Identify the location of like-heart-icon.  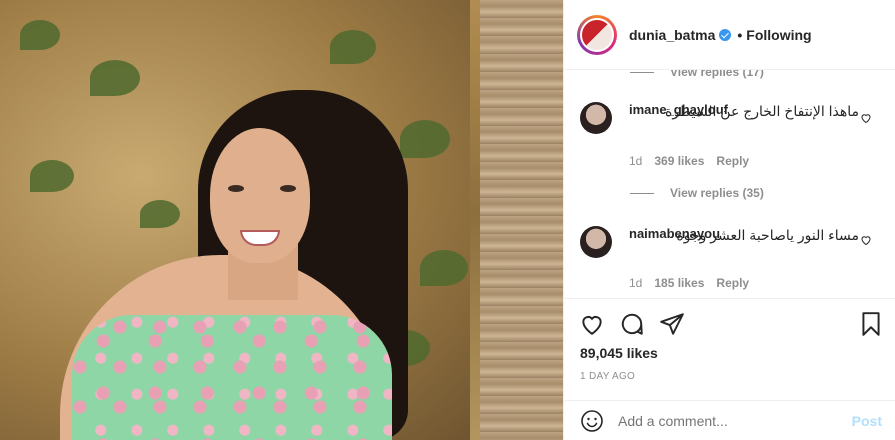
(592, 324).